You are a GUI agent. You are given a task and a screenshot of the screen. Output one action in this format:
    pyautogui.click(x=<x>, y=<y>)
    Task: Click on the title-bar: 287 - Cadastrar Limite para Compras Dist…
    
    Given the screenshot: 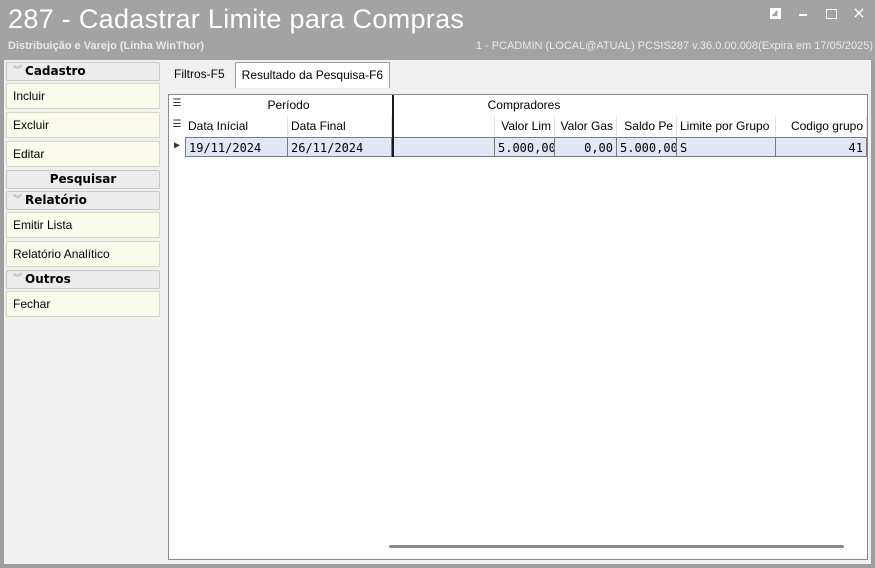 What is the action you would take?
    pyautogui.click(x=437, y=30)
    